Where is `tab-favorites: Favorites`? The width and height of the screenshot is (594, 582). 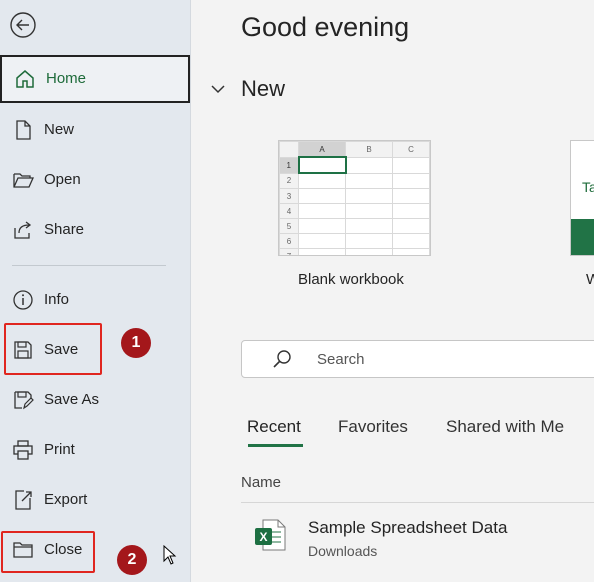 tab-favorites: Favorites is located at coordinates (373, 427).